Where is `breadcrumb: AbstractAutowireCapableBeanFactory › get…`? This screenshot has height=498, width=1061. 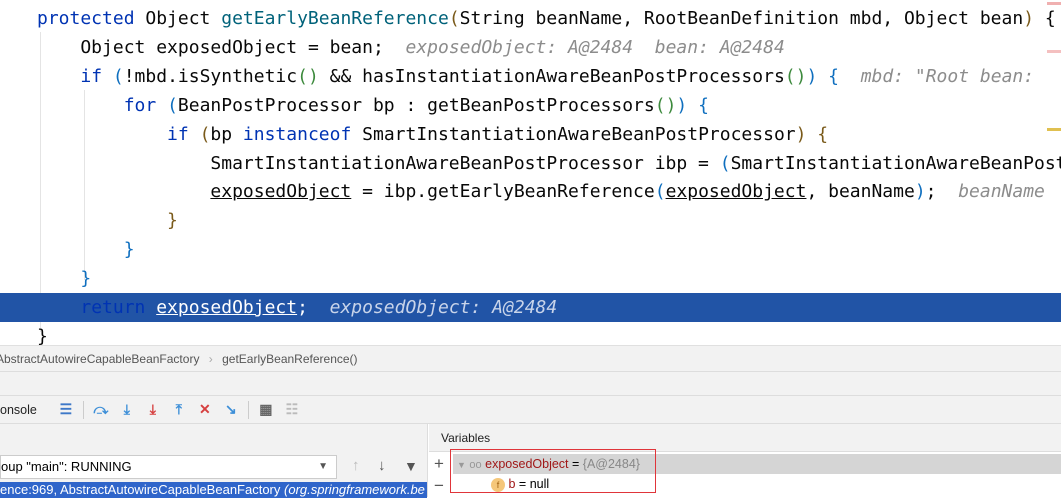
breadcrumb: AbstractAutowireCapableBeanFactory › get… is located at coordinates (530, 358).